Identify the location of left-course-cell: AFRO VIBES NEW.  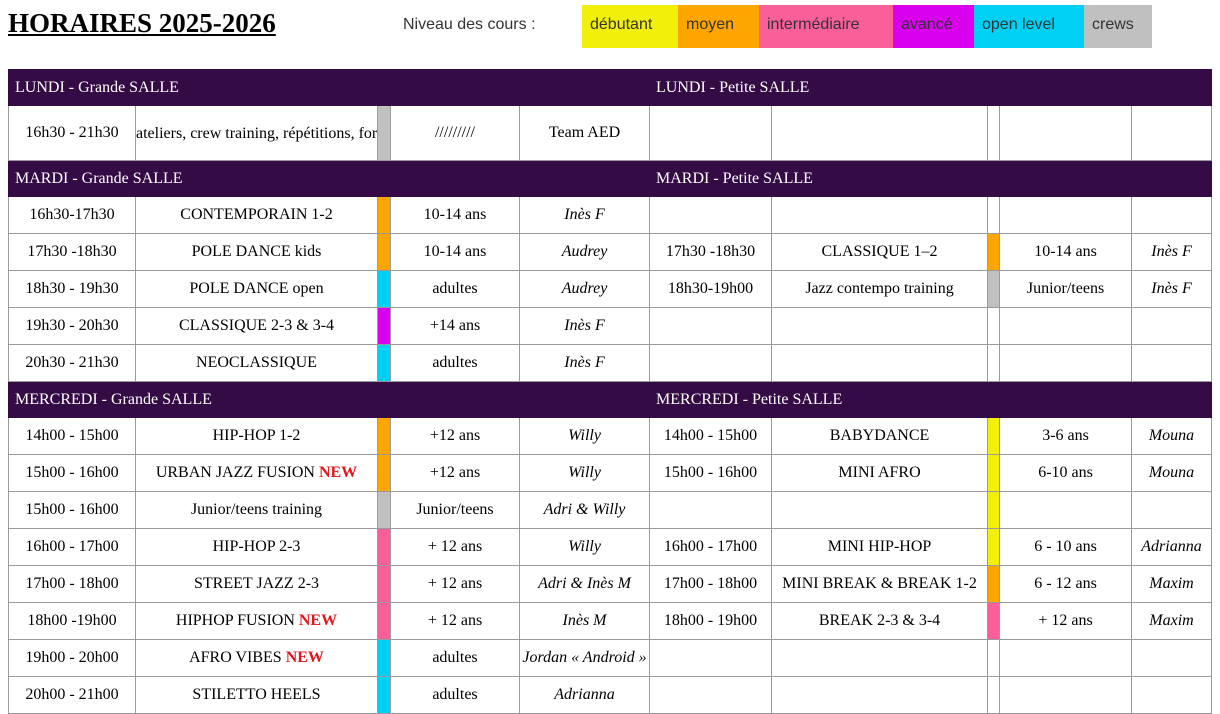
(256, 658).